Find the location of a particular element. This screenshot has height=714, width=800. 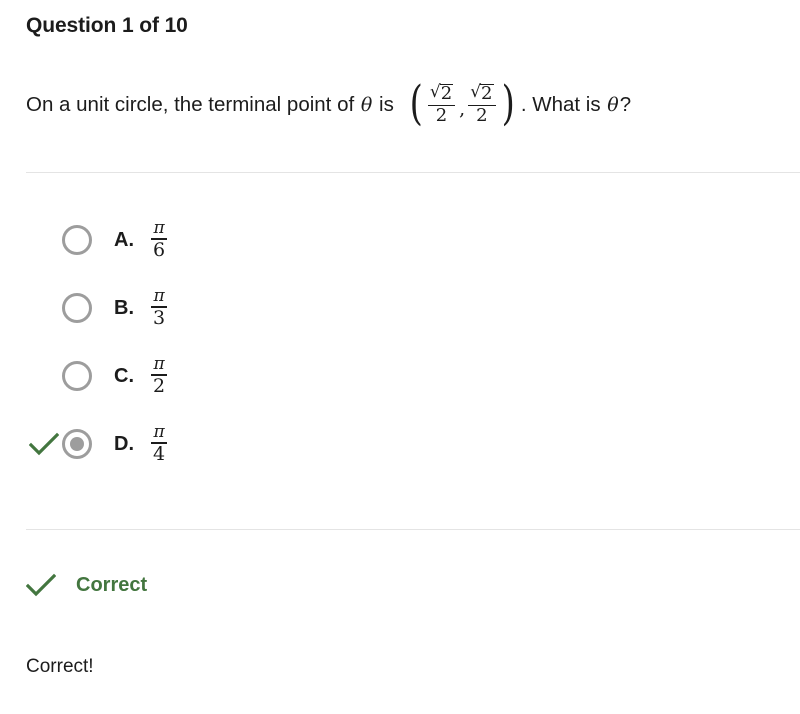

page-title: Question 1 of 10 is located at coordinates (107, 25).